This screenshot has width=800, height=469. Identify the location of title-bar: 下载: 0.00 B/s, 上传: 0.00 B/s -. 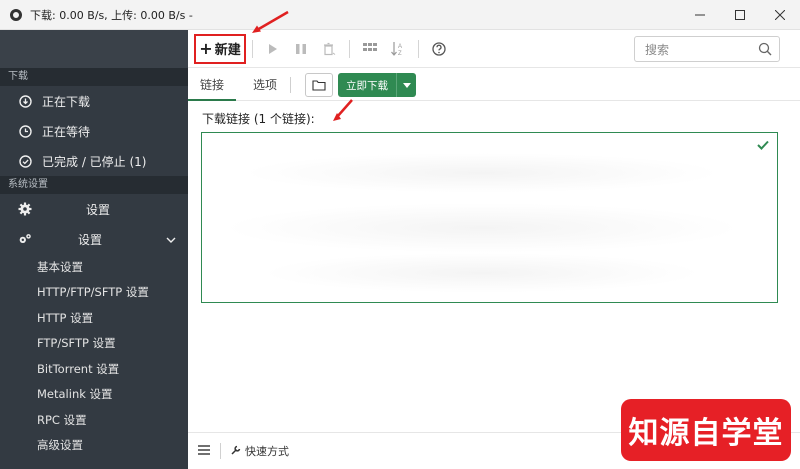
(400, 15).